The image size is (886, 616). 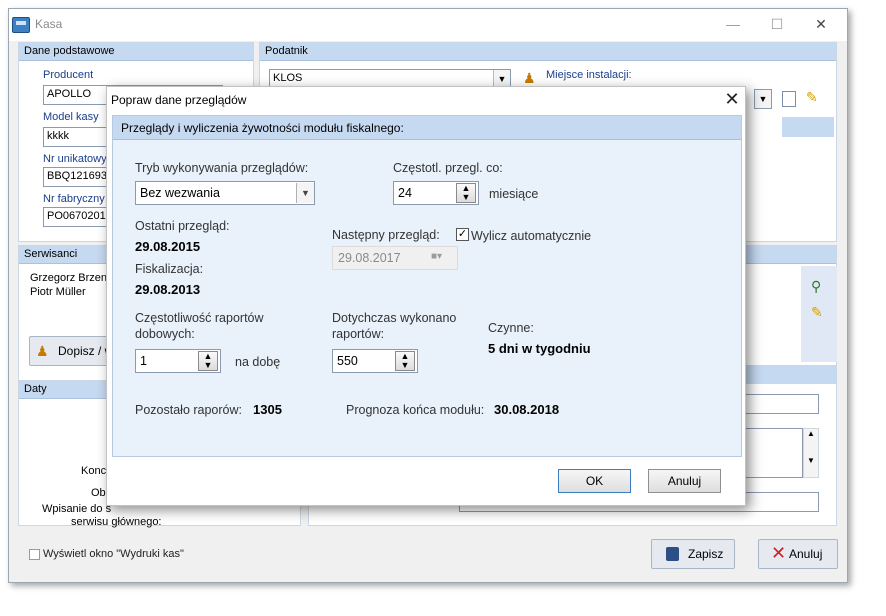 I want to click on fiscalization-label: Fiskalizacja:, so click(x=169, y=269).